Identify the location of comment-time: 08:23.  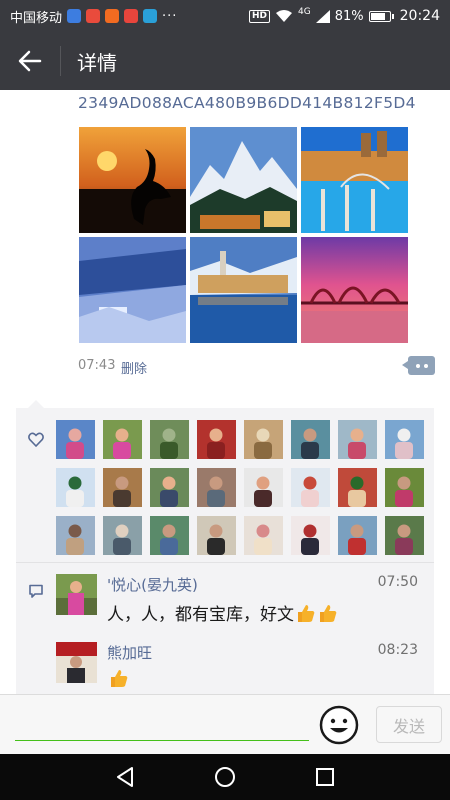
(397, 650).